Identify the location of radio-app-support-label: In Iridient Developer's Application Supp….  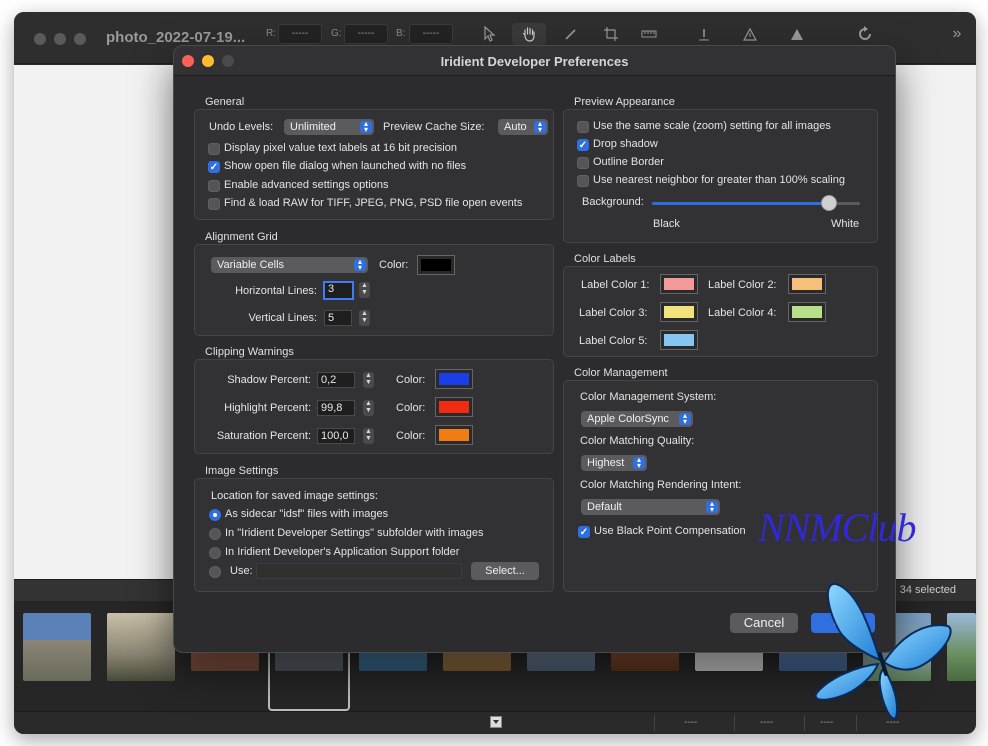
(342, 552).